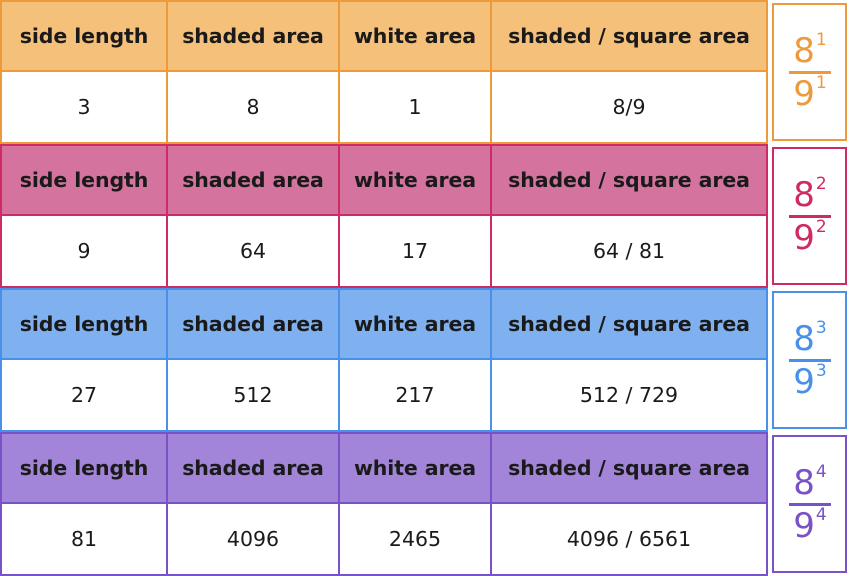 The width and height of the screenshot is (851, 576). I want to click on fraction-denominator: 92, so click(810, 237).